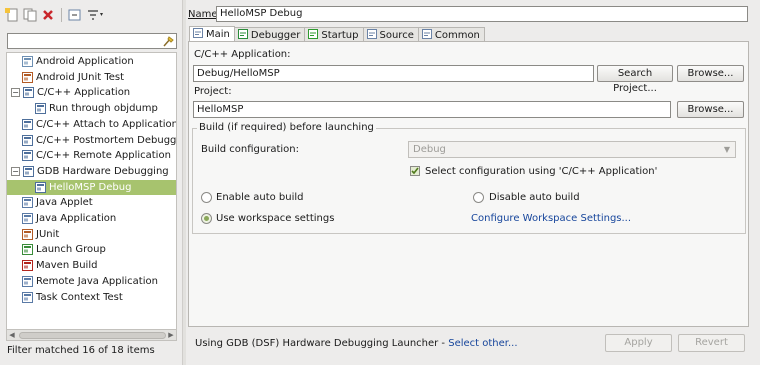 The height and width of the screenshot is (365, 760). I want to click on tree-item: Java Applet, so click(91, 202).